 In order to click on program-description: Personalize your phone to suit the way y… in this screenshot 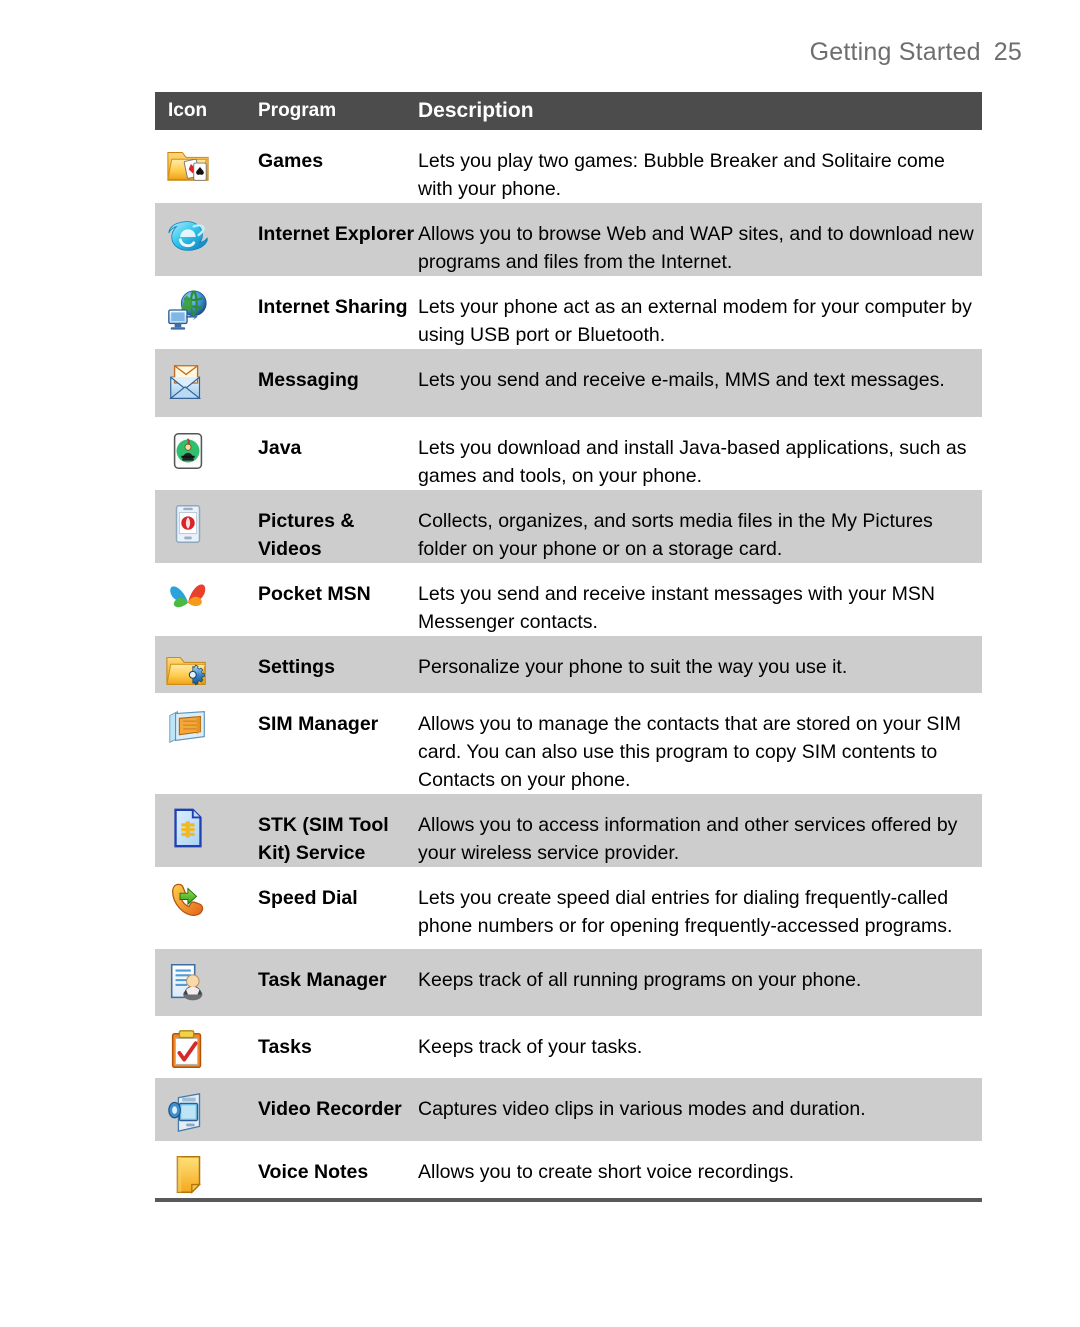, I will do `click(633, 667)`.